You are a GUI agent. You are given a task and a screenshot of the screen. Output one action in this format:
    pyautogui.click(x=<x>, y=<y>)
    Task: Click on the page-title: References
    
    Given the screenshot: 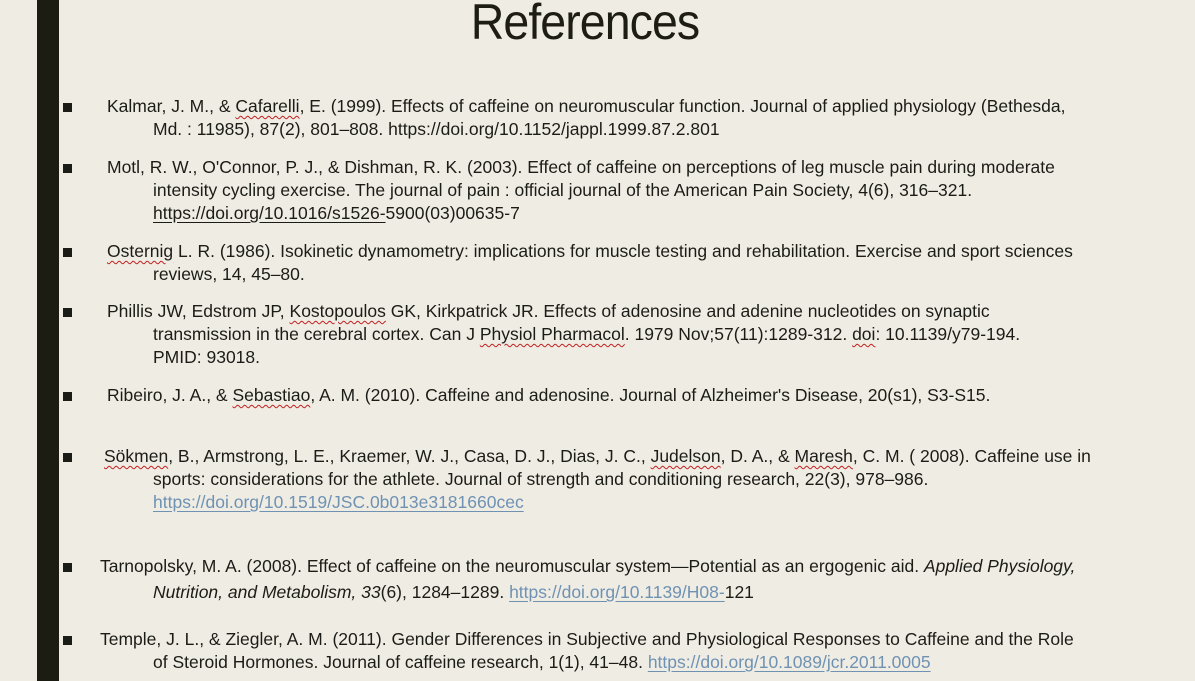 What is the action you would take?
    pyautogui.click(x=585, y=25)
    